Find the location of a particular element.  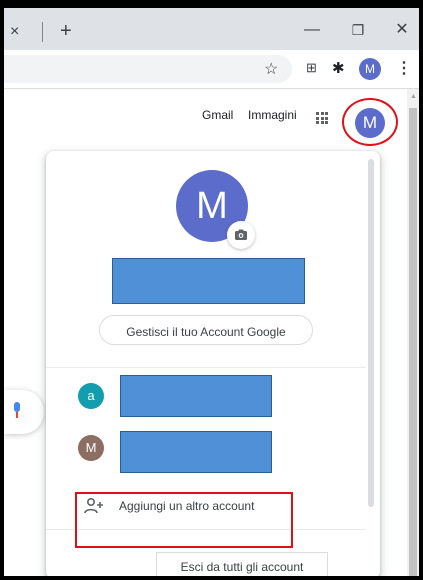

sign-out-all-button: Esci da tutti gli account is located at coordinates (242, 564).